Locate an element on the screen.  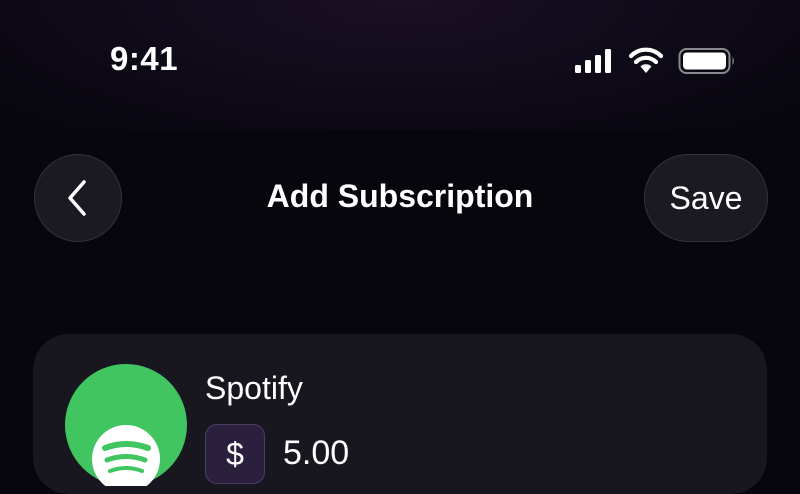
price-input: 5.00 is located at coordinates (316, 453).